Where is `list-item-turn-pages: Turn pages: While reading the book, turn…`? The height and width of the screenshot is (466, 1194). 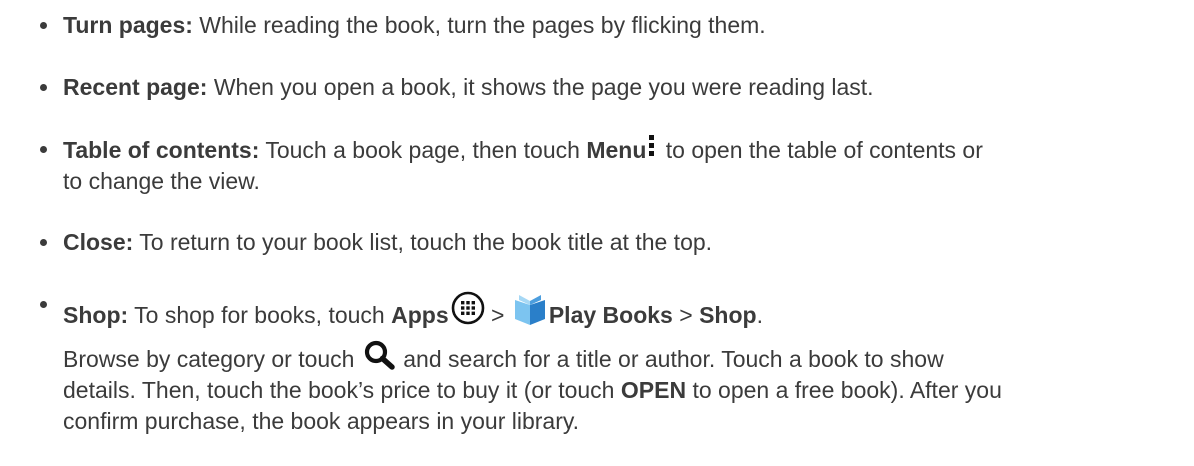 list-item-turn-pages: Turn pages: While reading the book, turn… is located at coordinates (612, 25).